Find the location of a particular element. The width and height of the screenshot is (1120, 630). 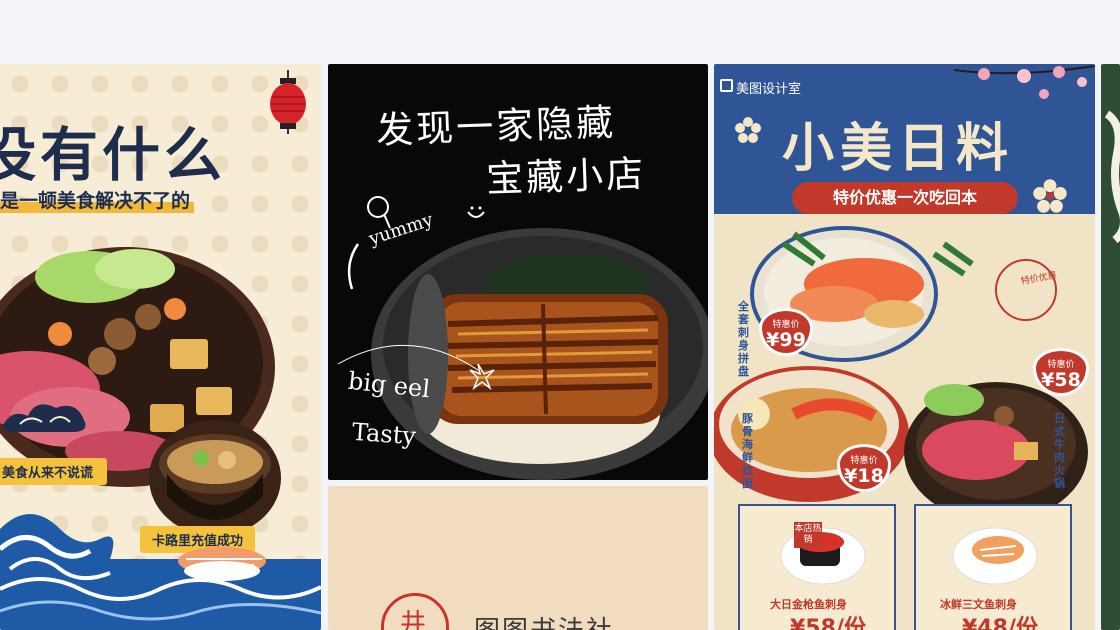

card-title: 小美日料 is located at coordinates (898, 149).